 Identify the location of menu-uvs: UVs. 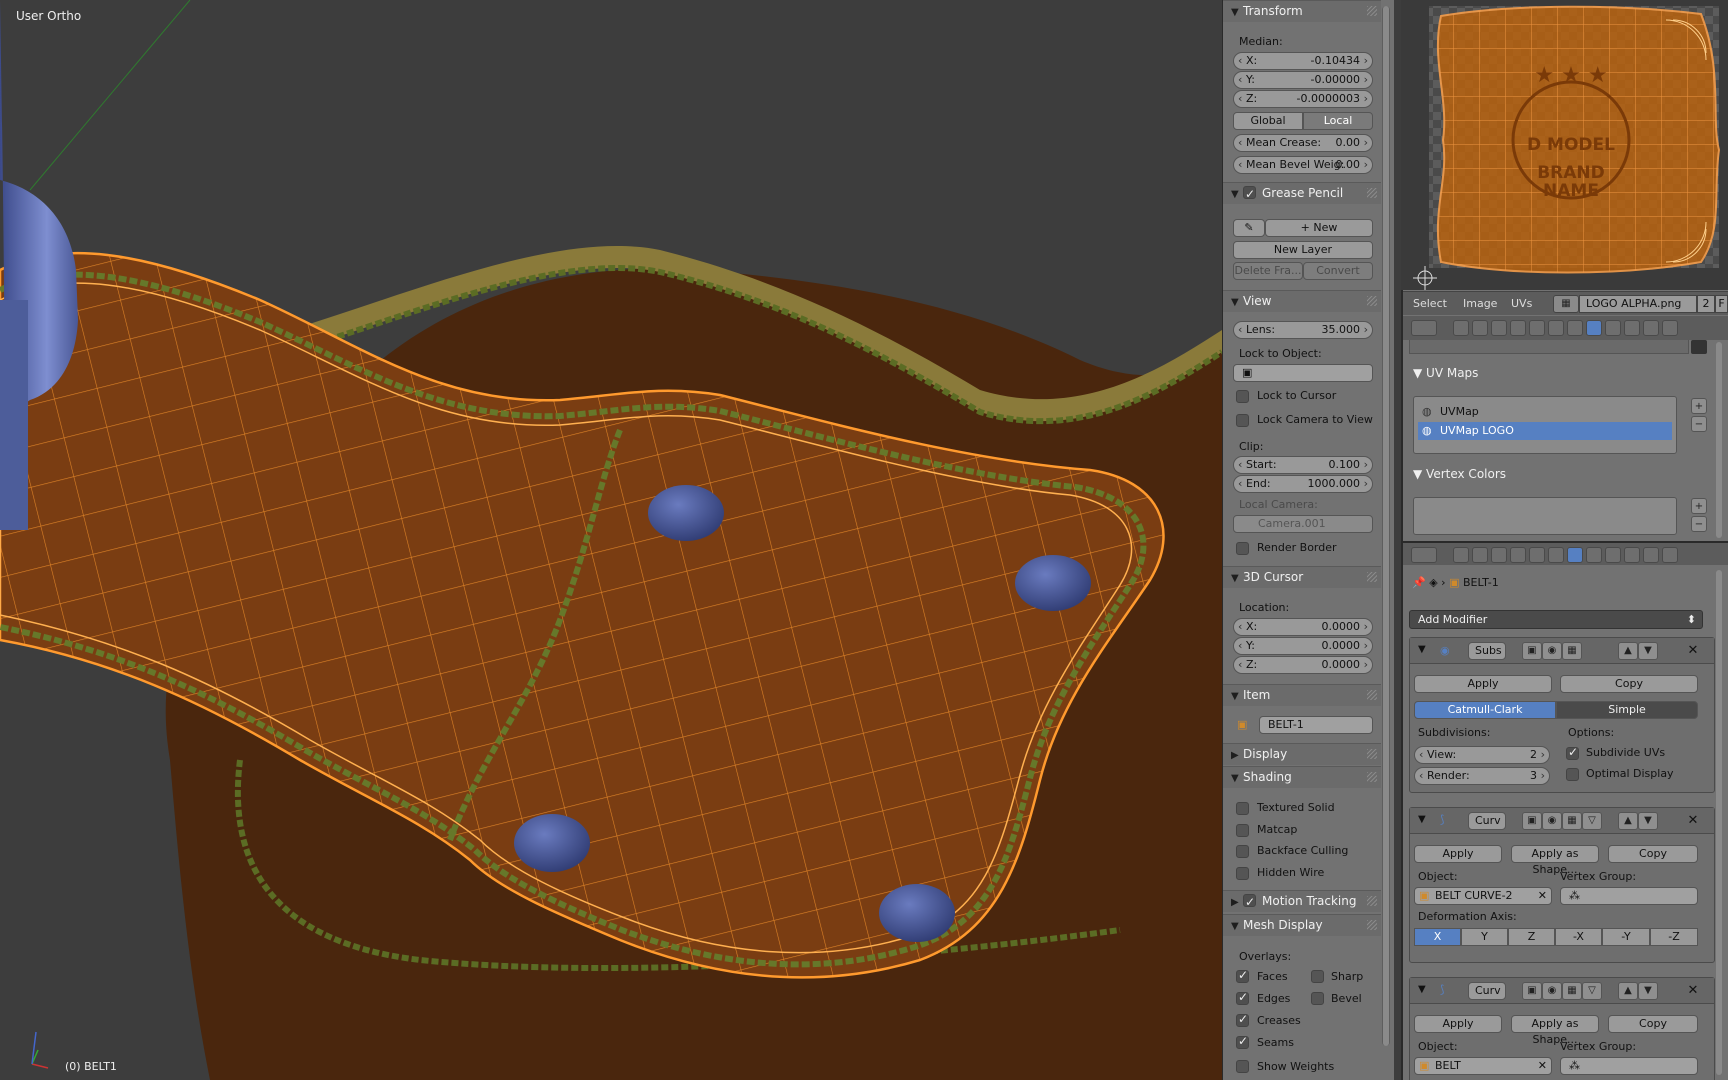
(1521, 304).